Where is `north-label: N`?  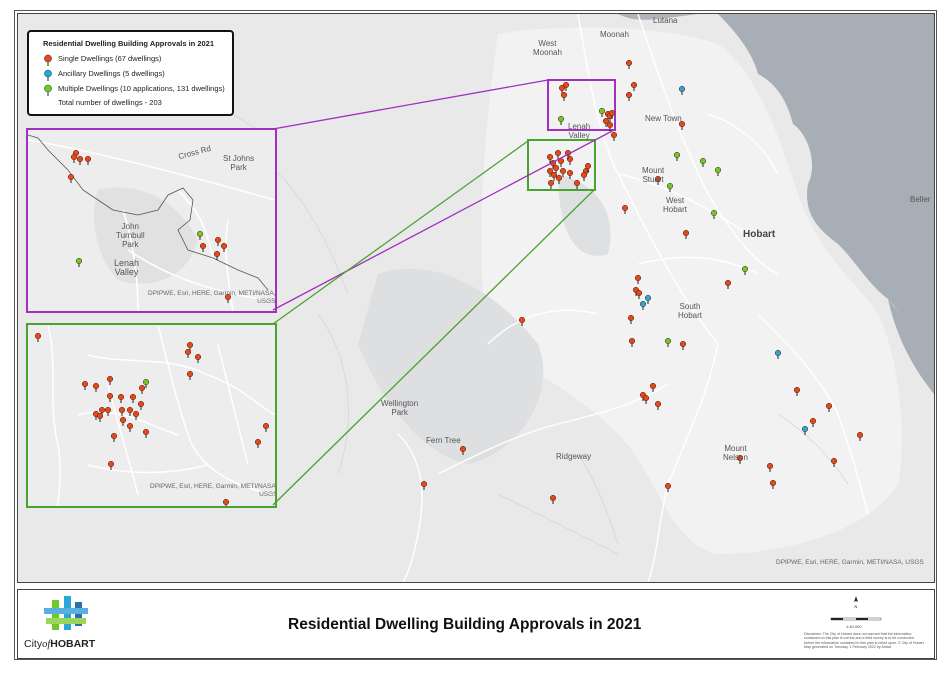 north-label: N is located at coordinates (856, 606).